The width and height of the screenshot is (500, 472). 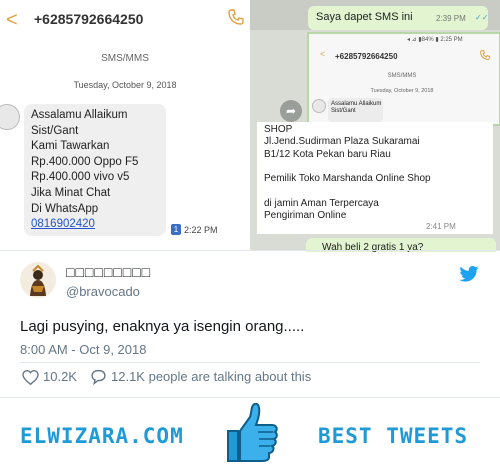 What do you see at coordinates (236, 17) in the screenshot?
I see `phone-icon` at bounding box center [236, 17].